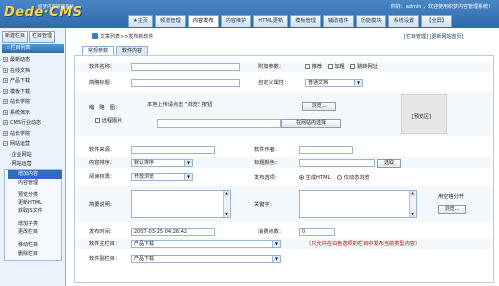  I want to click on menu-move-column: 移动栏目, so click(35, 245).